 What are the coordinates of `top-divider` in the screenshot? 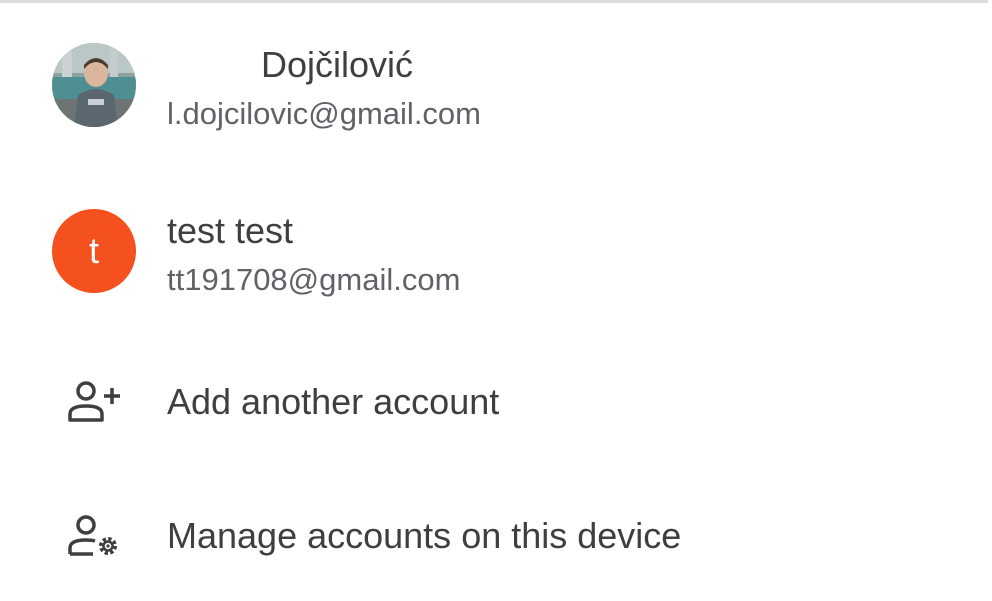 It's located at (494, 1).